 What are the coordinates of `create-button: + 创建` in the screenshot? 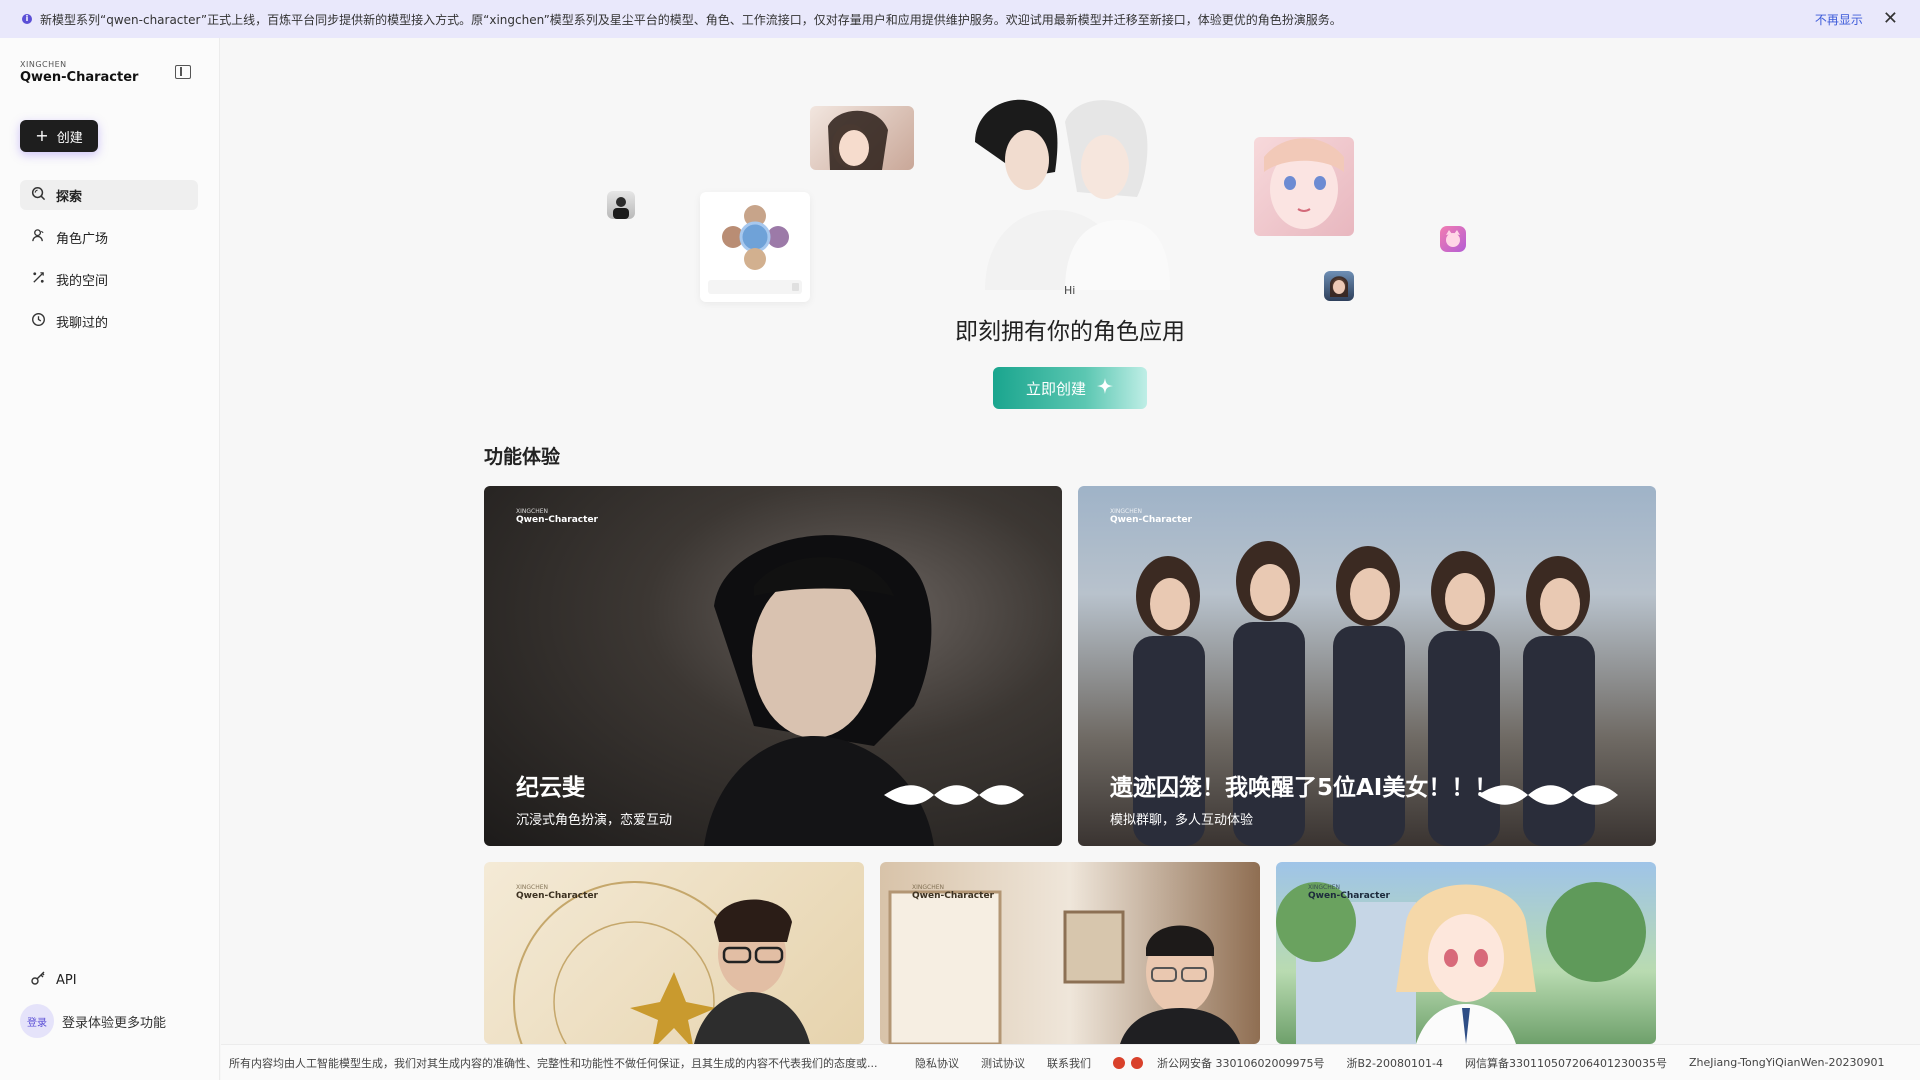 It's located at (59, 136).